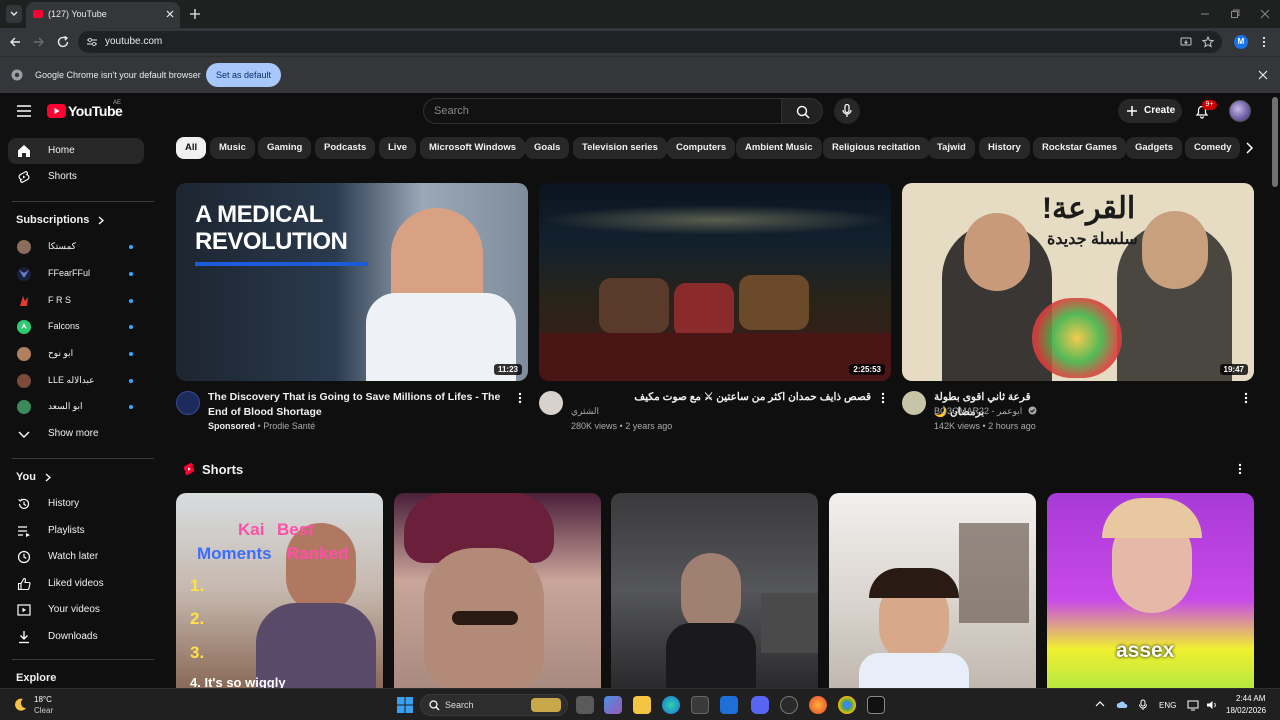  Describe the element at coordinates (1078, 282) in the screenshot. I see `video-thumbnail: القرعة! سلسلة جديدة 19:47` at that location.